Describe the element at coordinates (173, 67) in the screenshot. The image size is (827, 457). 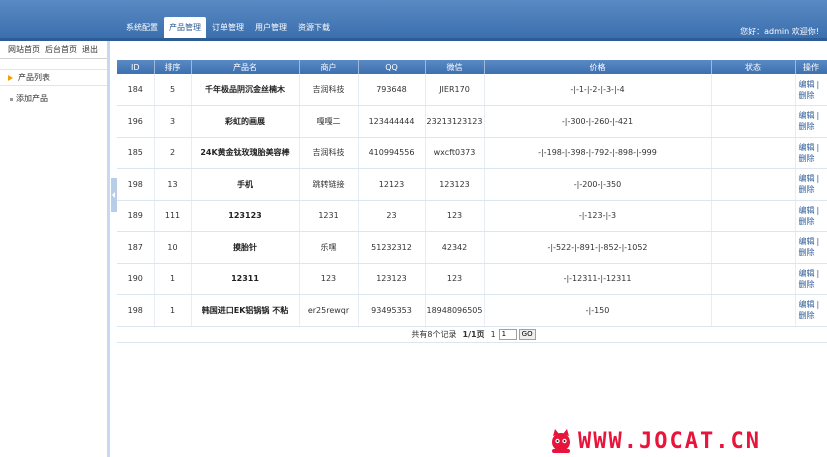
I see `col-header-sort: 排序` at that location.